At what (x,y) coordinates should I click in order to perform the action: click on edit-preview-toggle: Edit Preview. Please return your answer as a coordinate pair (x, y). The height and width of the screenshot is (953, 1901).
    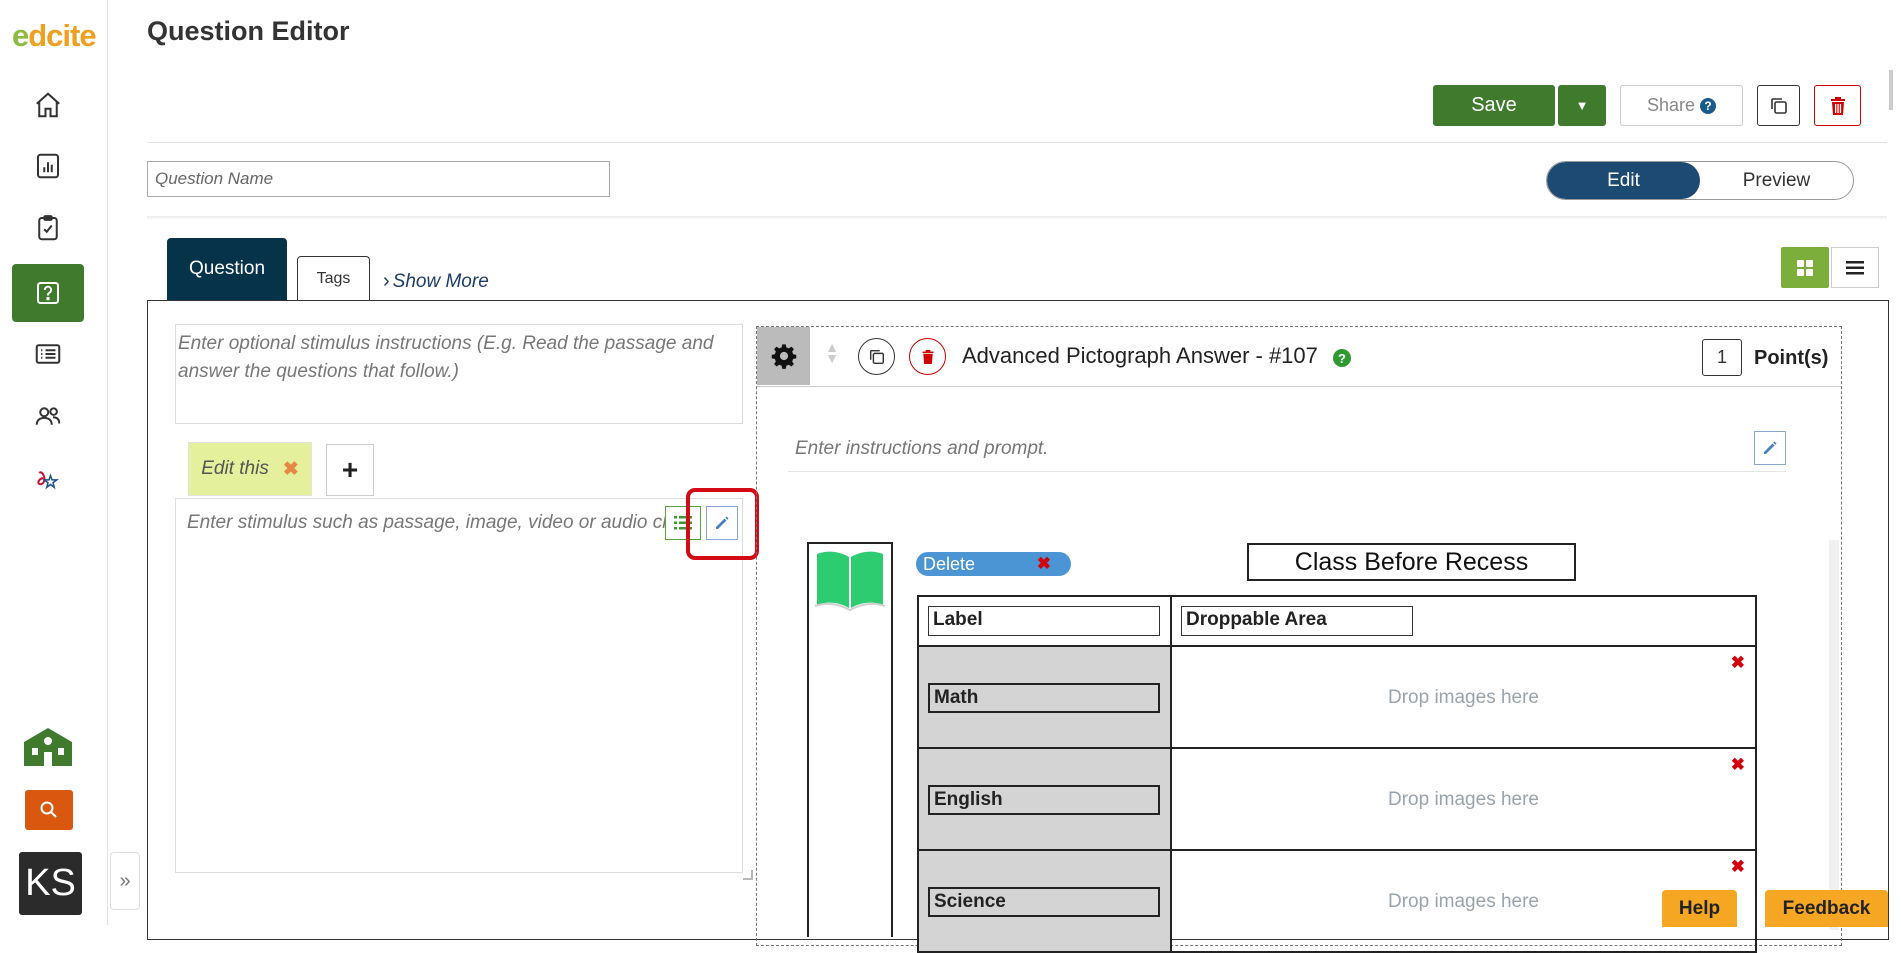
    Looking at the image, I should click on (1700, 180).